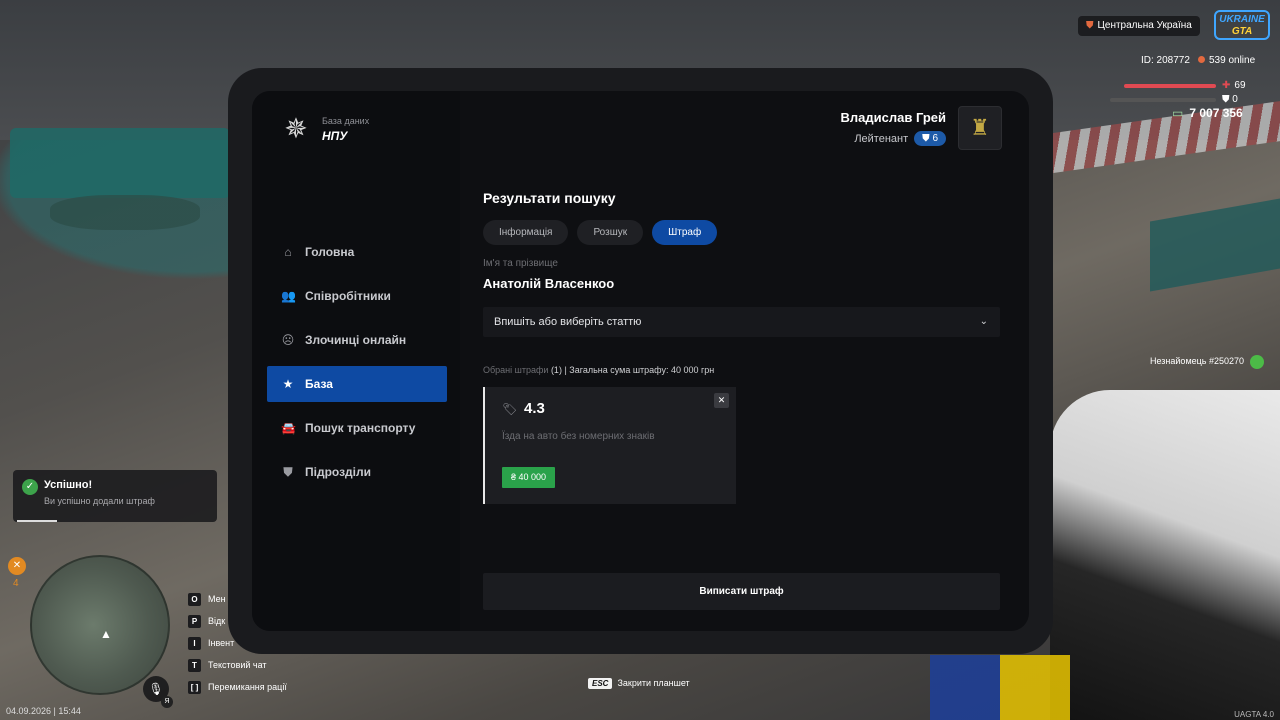 The image size is (1280, 720). What do you see at coordinates (1240, 85) in the screenshot?
I see `health-number: 69` at bounding box center [1240, 85].